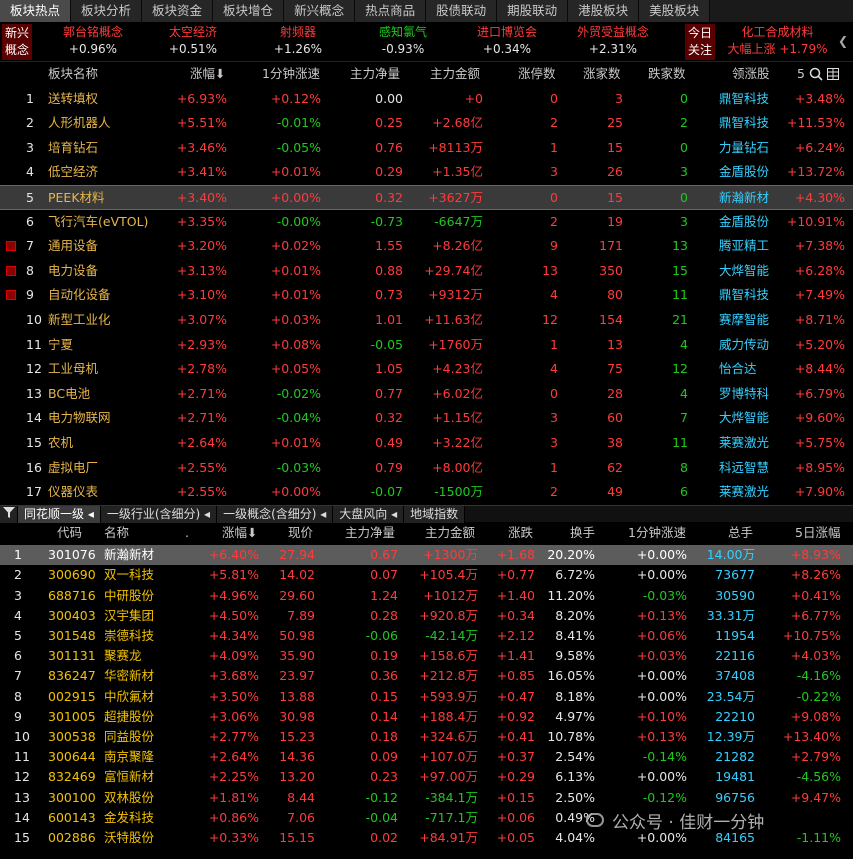 This screenshot has height=859, width=853. I want to click on col-price: 现价, so click(300, 533).